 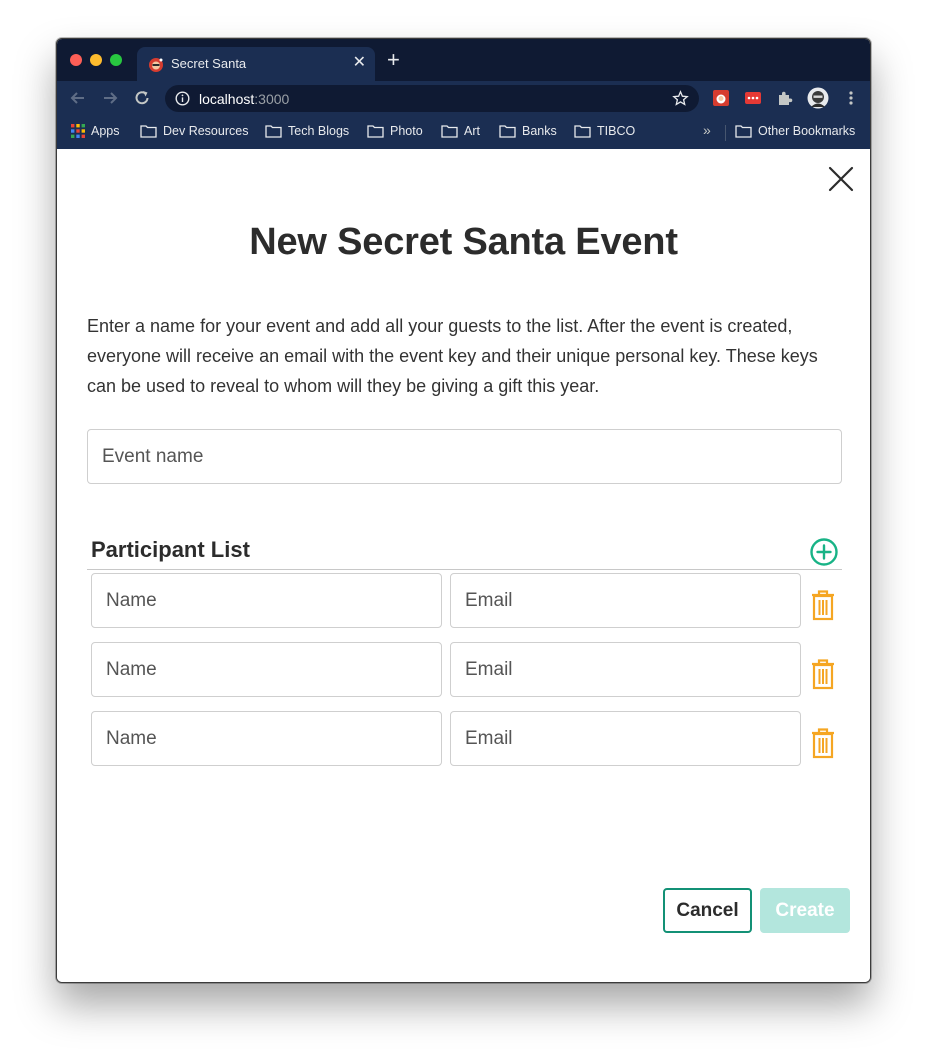 What do you see at coordinates (170, 549) in the screenshot?
I see `participant-list-title: Participant List` at bounding box center [170, 549].